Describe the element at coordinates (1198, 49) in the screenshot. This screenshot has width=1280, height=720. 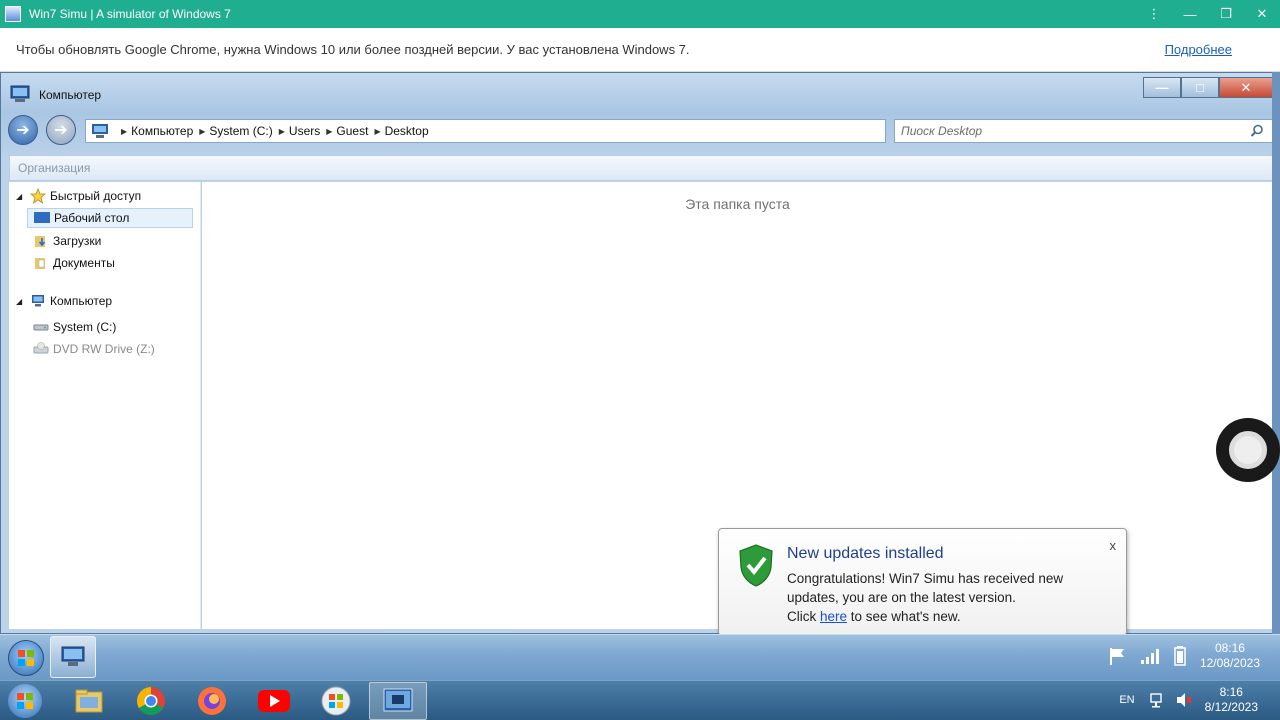
I see `infobar-more-link: Подробнее` at that location.